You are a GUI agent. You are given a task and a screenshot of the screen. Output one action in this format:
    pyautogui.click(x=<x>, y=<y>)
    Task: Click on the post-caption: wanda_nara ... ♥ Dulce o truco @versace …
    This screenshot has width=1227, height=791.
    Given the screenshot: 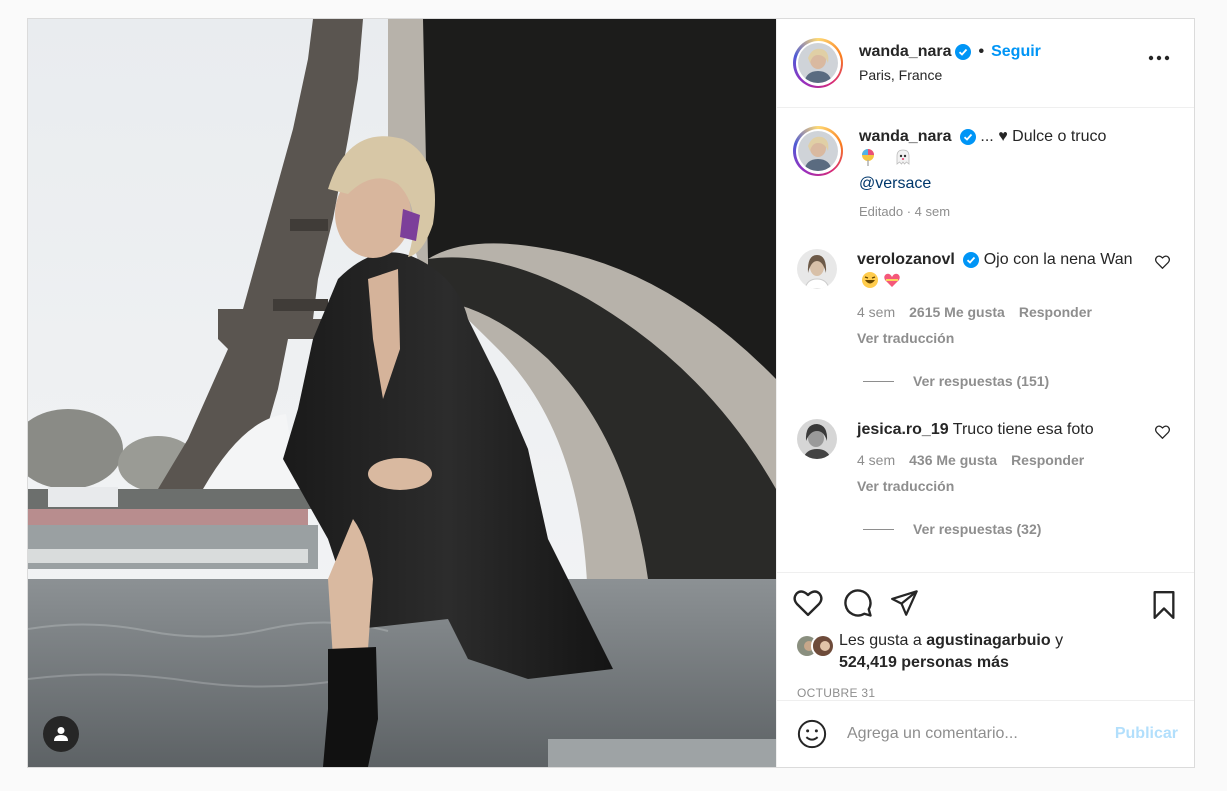 What is the action you would take?
    pyautogui.click(x=985, y=174)
    